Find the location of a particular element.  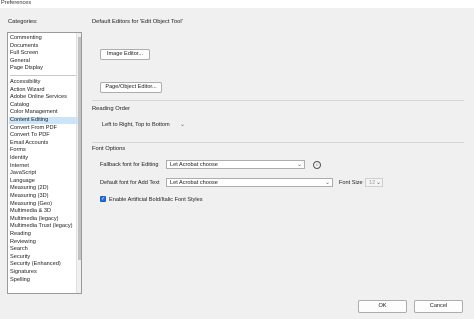

category-item: Security (Enhanced) is located at coordinates (43, 264).